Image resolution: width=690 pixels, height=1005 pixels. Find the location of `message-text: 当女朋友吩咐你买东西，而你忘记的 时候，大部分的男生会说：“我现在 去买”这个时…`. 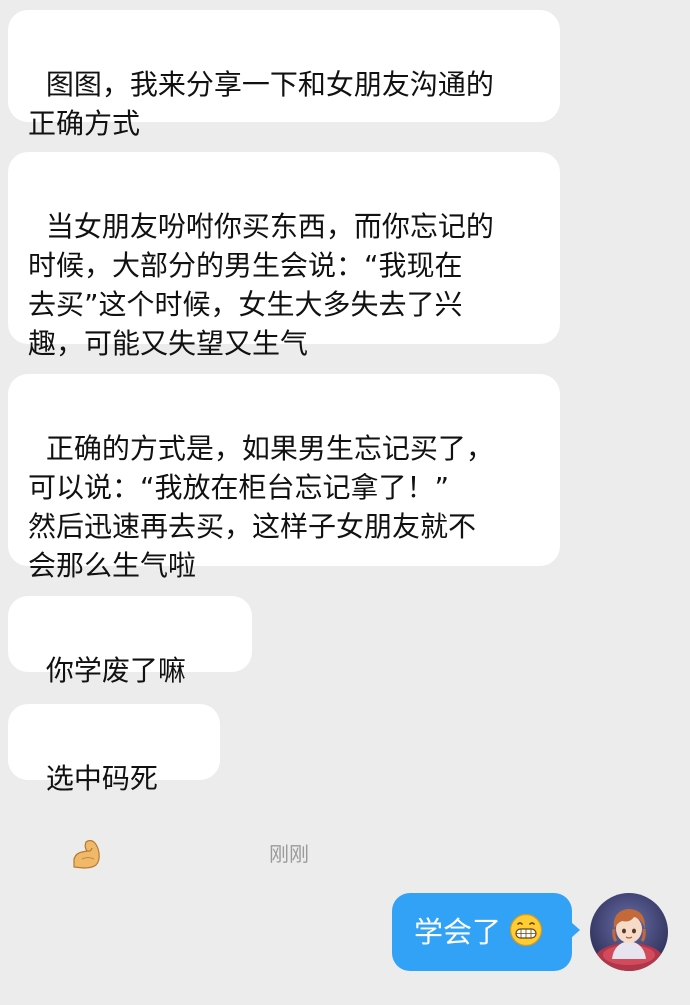

message-text: 当女朋友吩咐你买东西，而你忘记的 时候，大部分的男生会说：“我现在 去买”这个时… is located at coordinates (261, 285).